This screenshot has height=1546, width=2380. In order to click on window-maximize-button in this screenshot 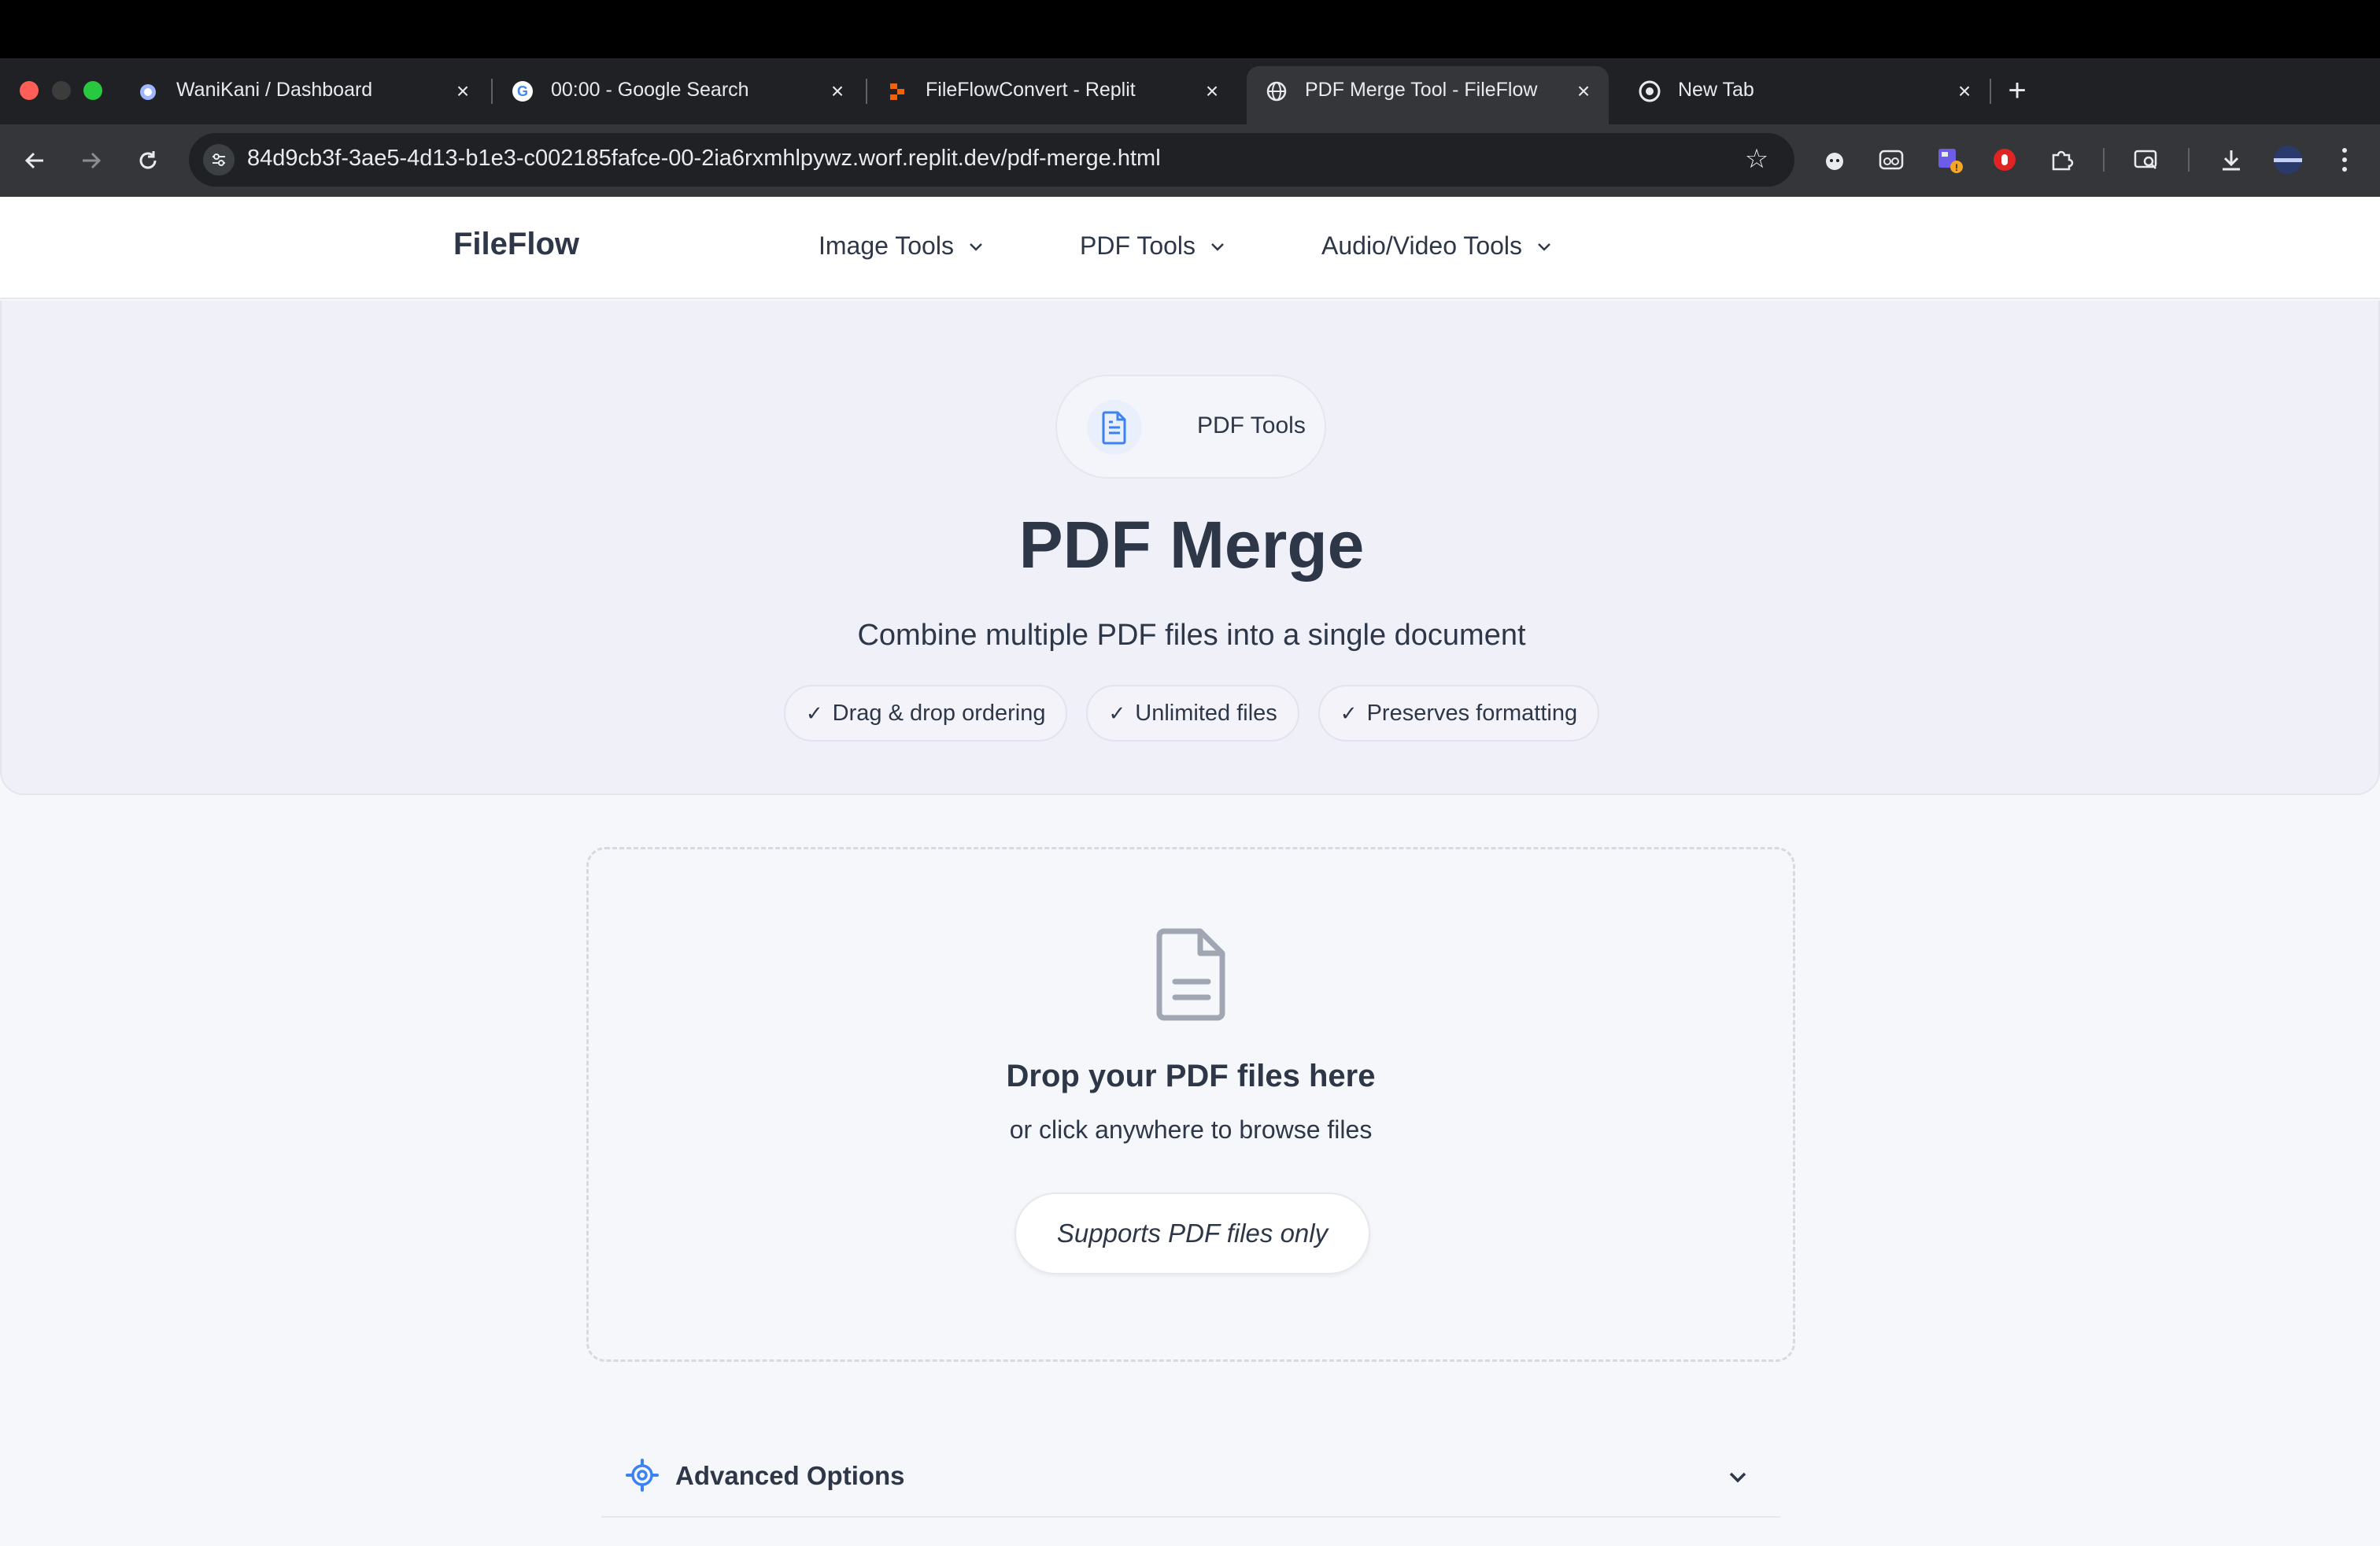, I will do `click(92, 90)`.